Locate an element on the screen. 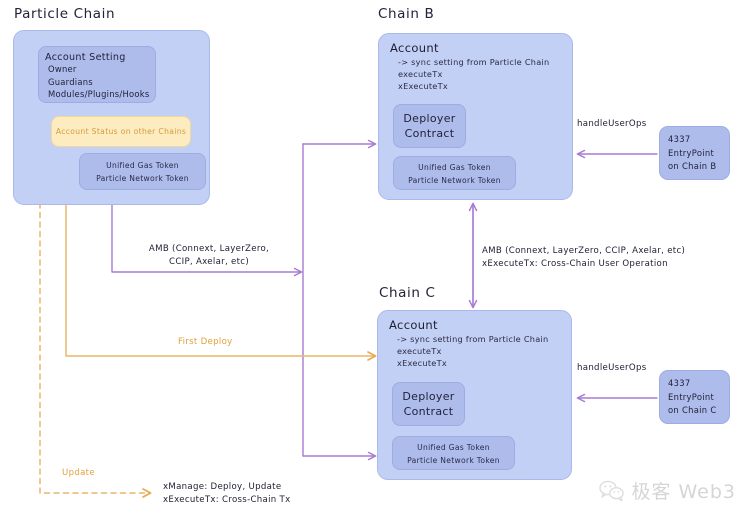 This screenshot has height=516, width=750. chain-b-entrypoint-line-3: on Chain B is located at coordinates (692, 166).